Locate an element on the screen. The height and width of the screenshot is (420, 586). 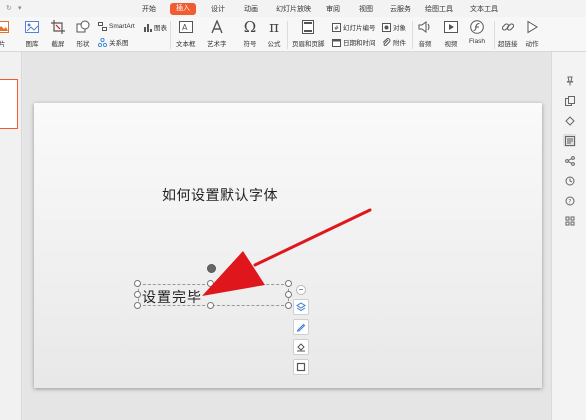
share-icon is located at coordinates (569, 160).